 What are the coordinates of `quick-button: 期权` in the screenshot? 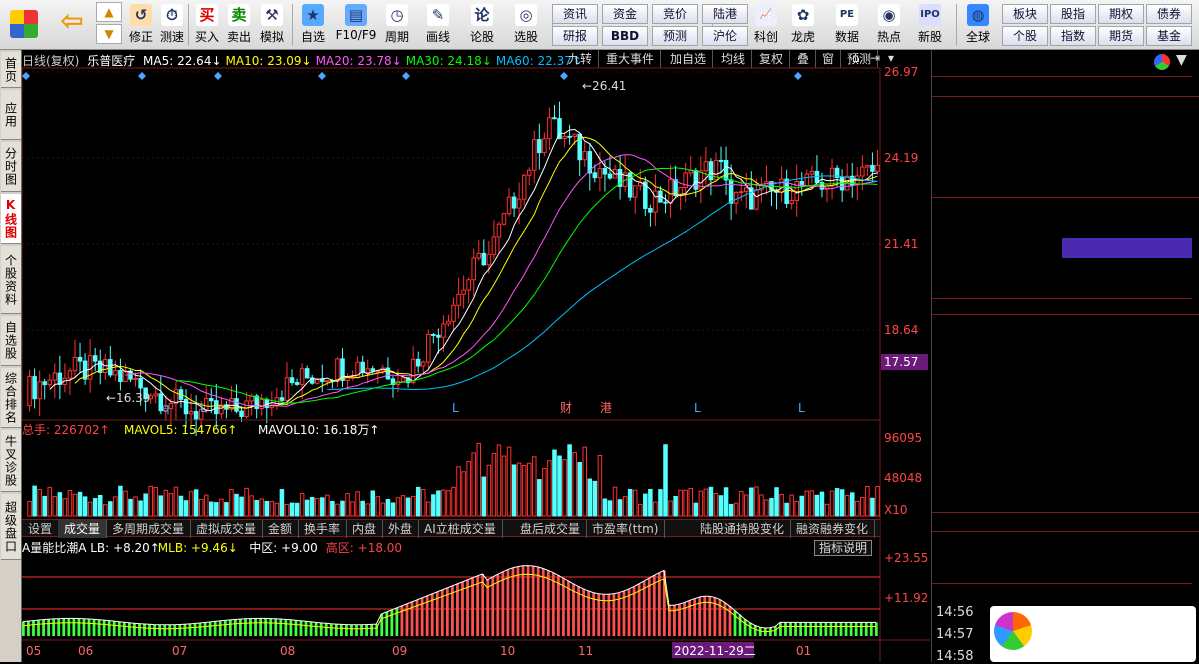 It's located at (1121, 14).